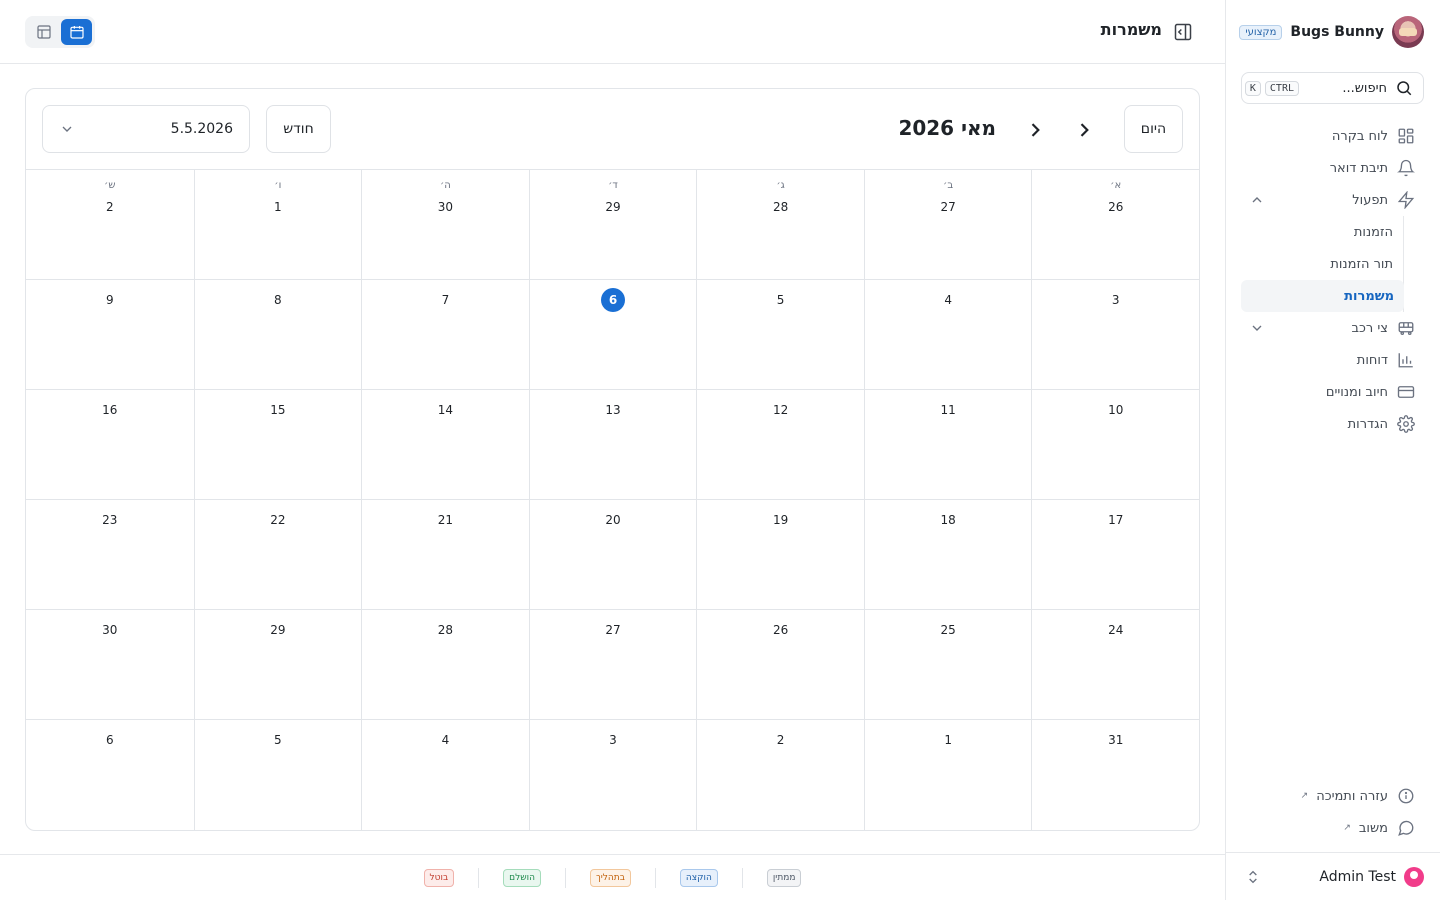 This screenshot has width=1440, height=900. Describe the element at coordinates (780, 665) in the screenshot. I see `calendar-day-cell: 26` at that location.